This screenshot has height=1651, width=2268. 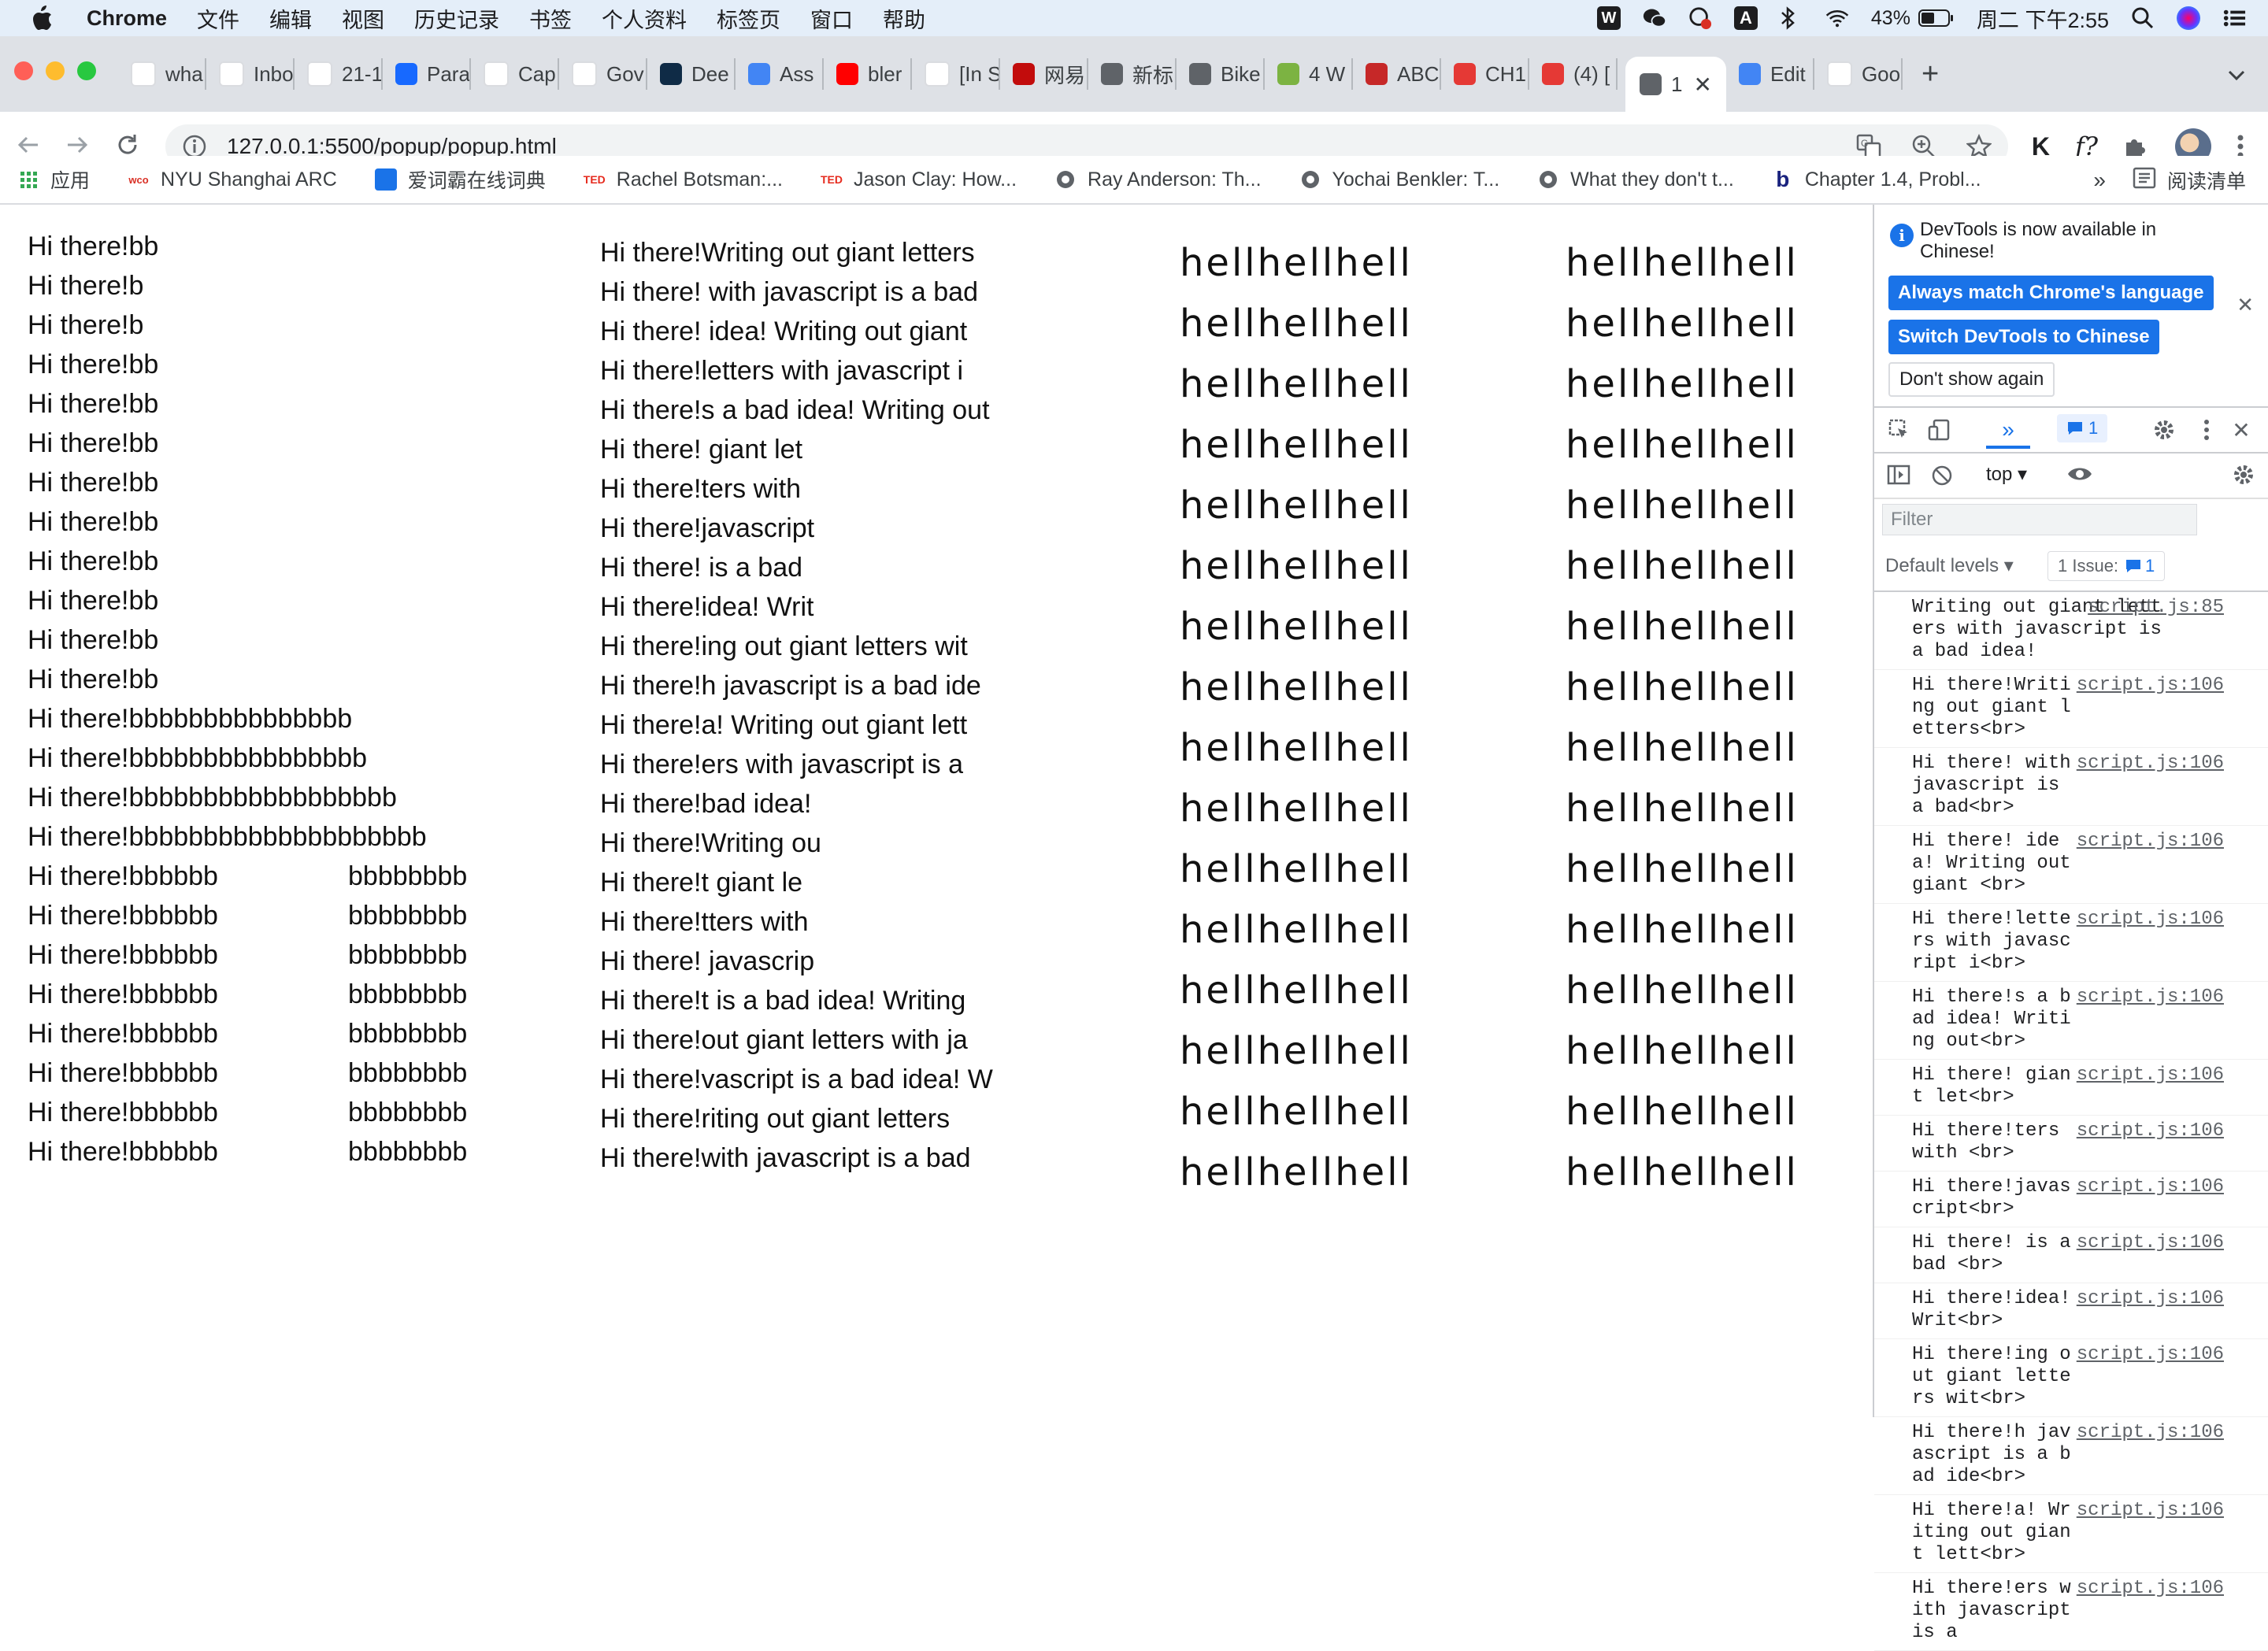 What do you see at coordinates (1938, 430) in the screenshot?
I see `device-toolbar-icon` at bounding box center [1938, 430].